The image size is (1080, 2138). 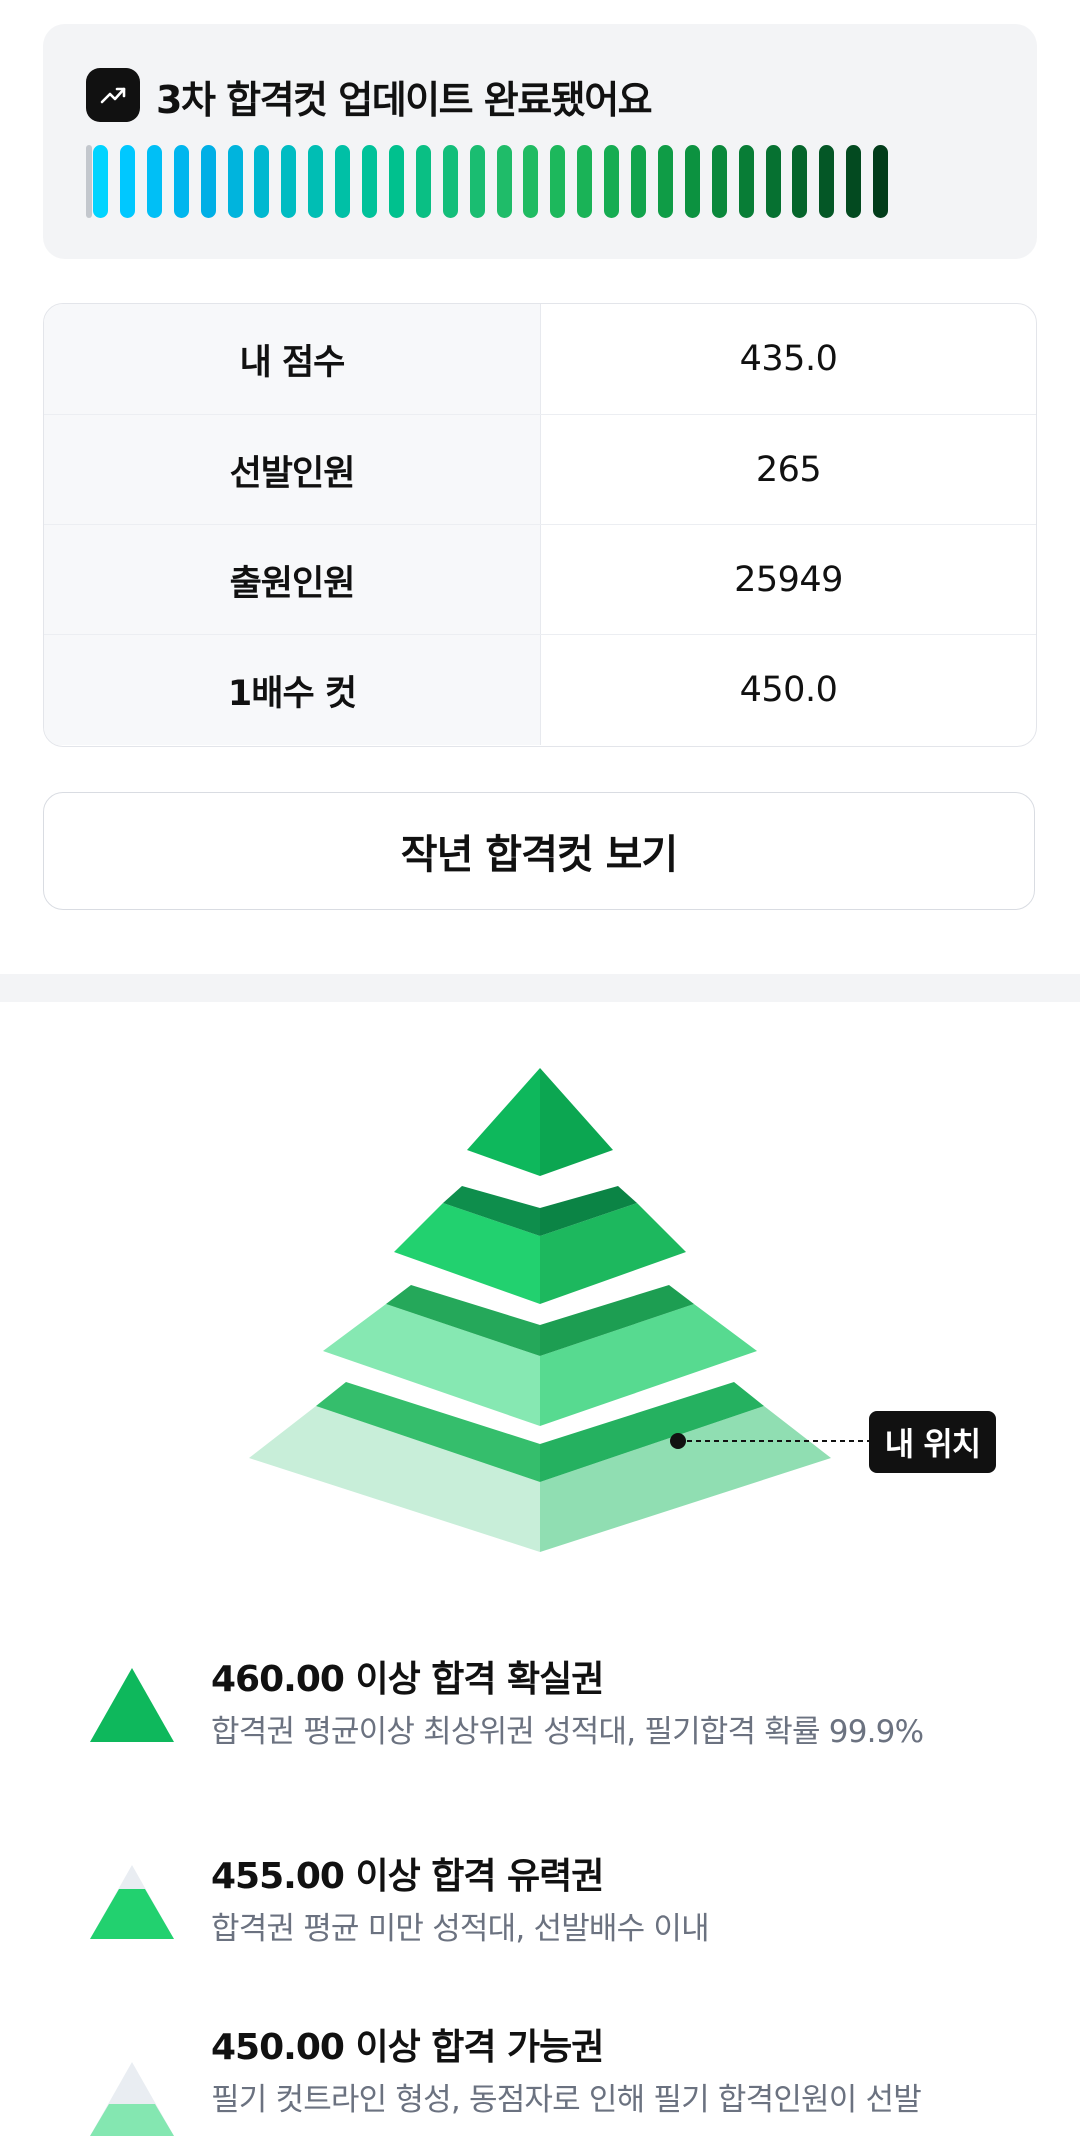 I want to click on stats-row-selection: 선발인원 265, so click(x=540, y=469).